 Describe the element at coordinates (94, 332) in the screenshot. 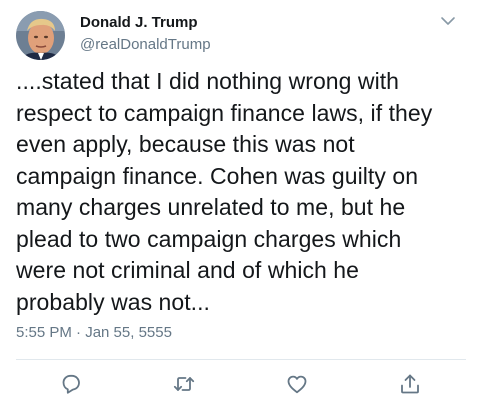

I see `timestamp: 5:55 PM · Jan 55, 5555` at that location.